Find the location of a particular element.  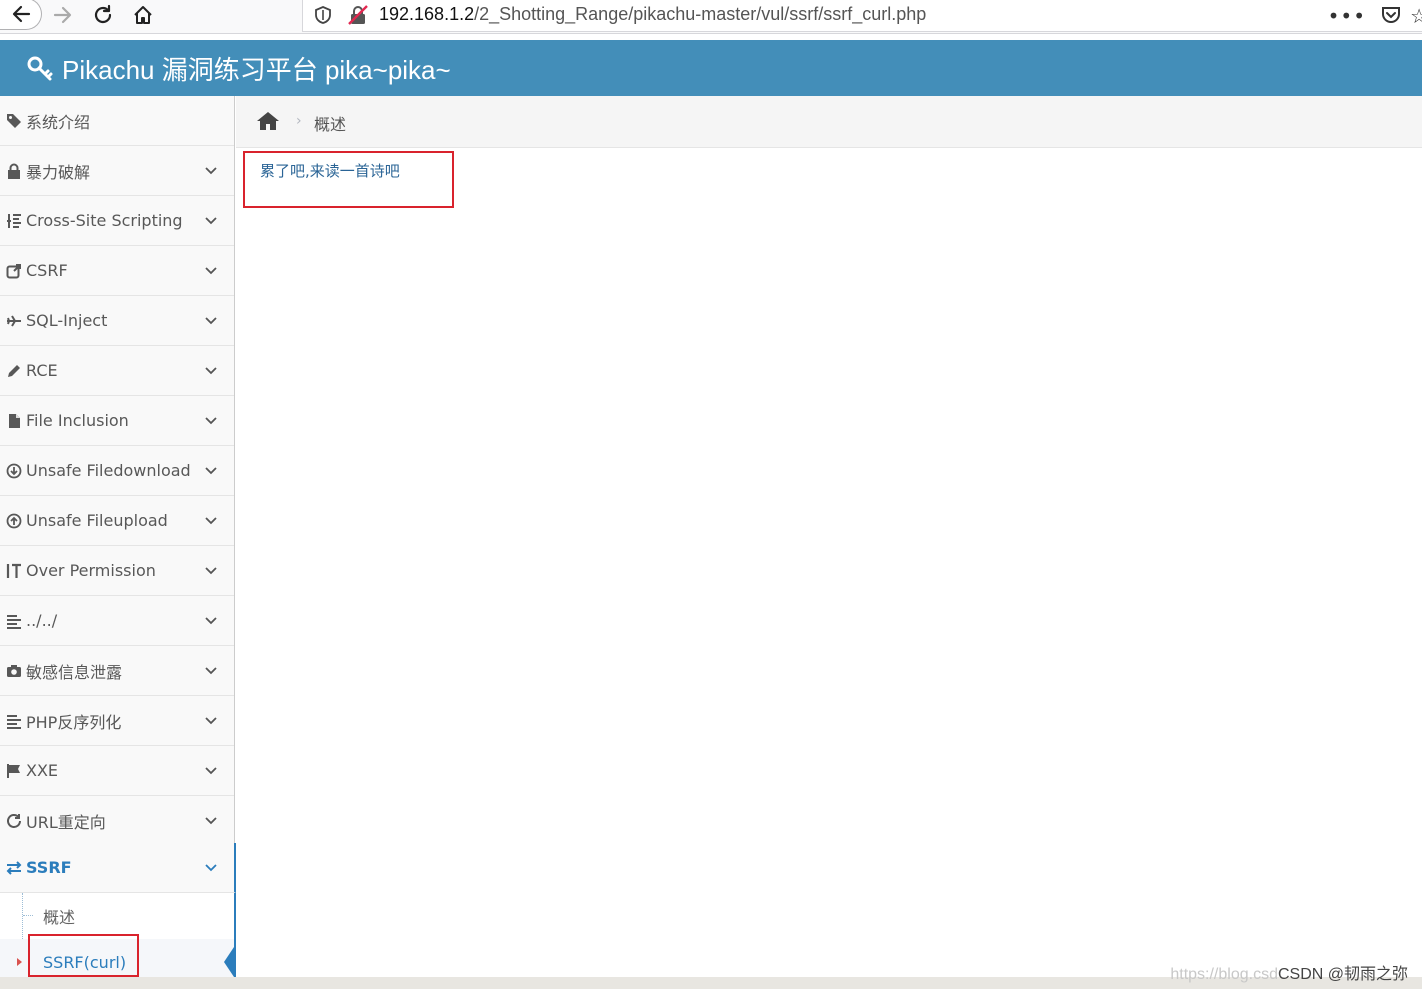

pencil-icon is located at coordinates (14, 371).